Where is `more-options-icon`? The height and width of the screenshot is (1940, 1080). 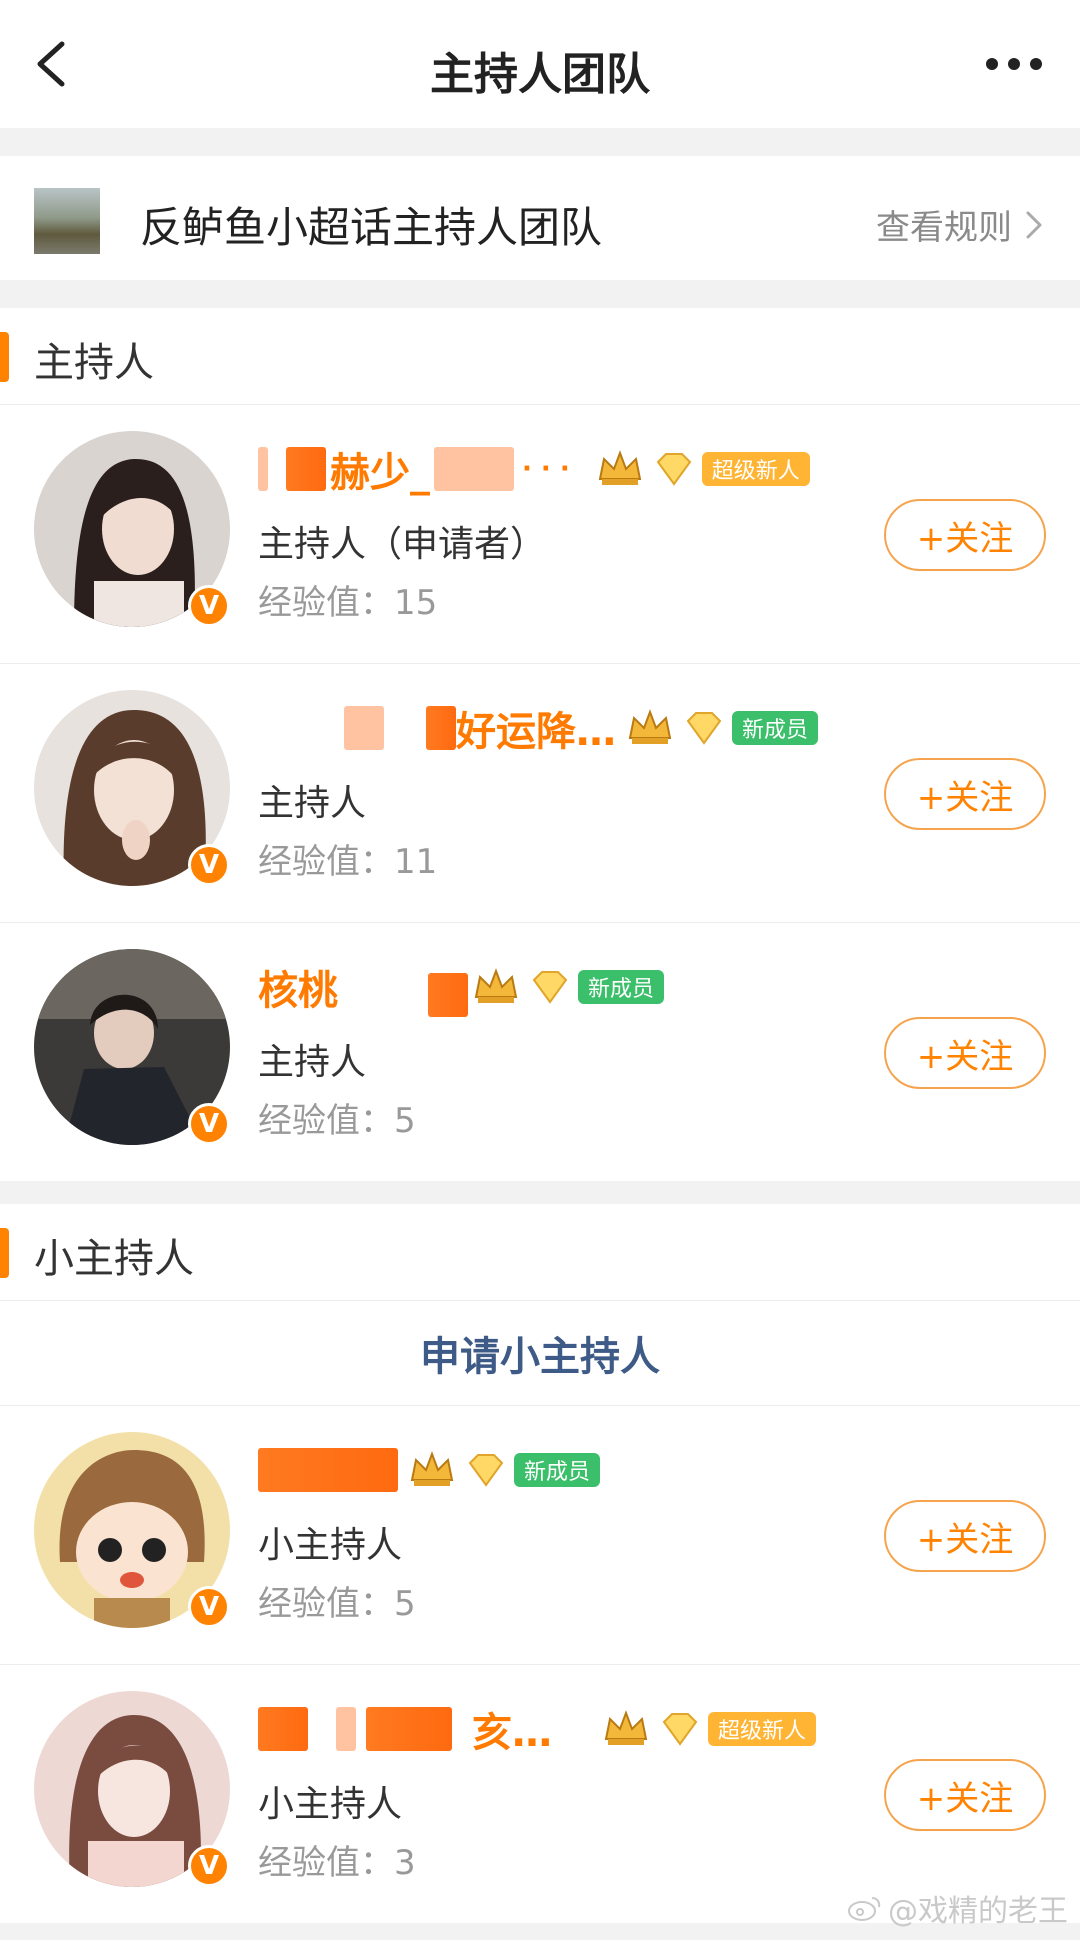 more-options-icon is located at coordinates (1014, 64).